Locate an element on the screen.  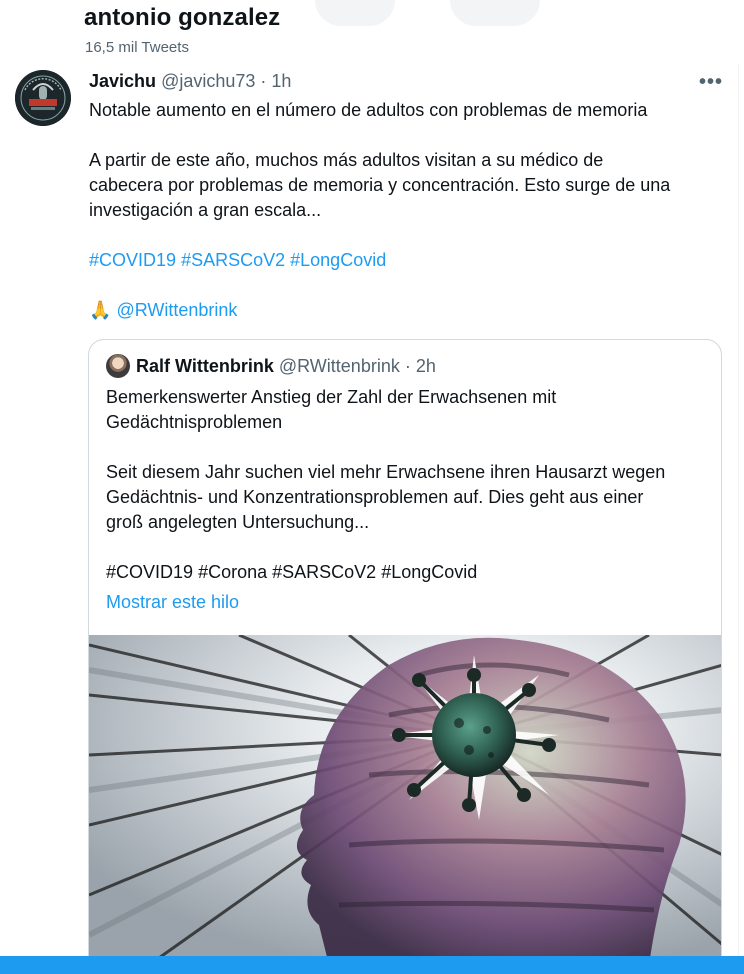
profile-name: antonio gonzalez is located at coordinates (182, 17).